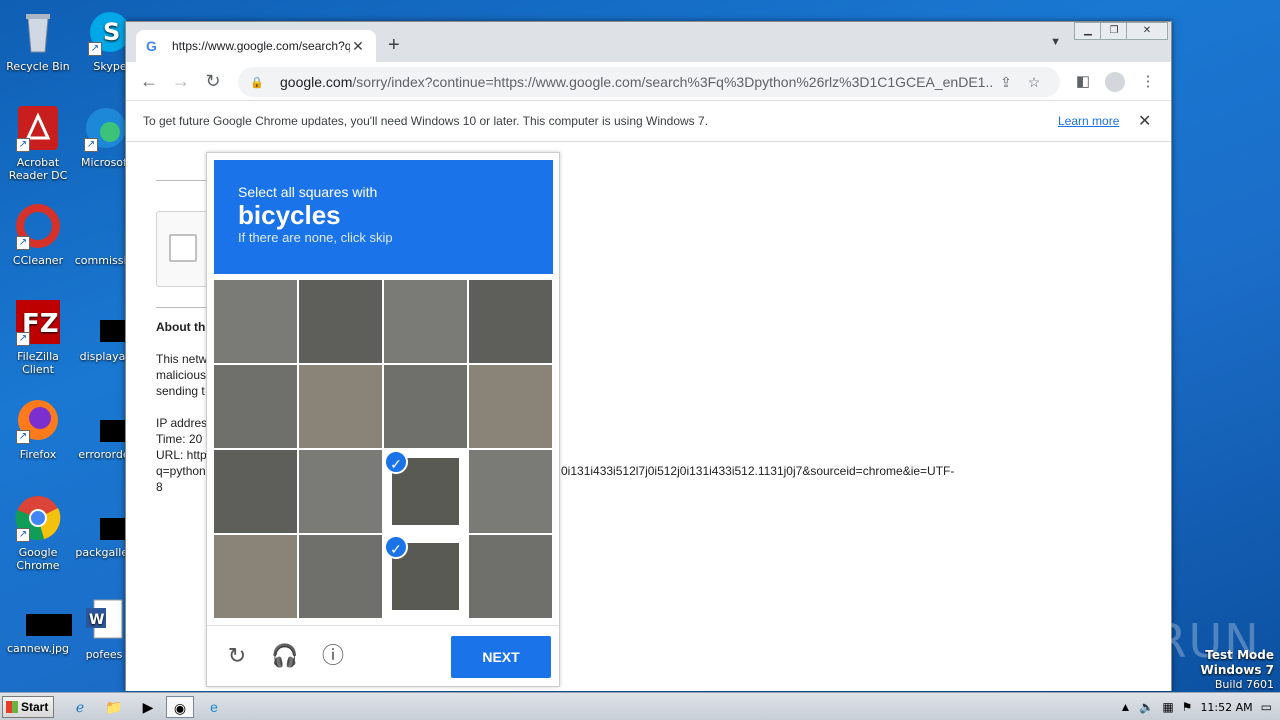 This screenshot has height=720, width=1280. What do you see at coordinates (179, 439) in the screenshot?
I see `time-label: Time: 20` at bounding box center [179, 439].